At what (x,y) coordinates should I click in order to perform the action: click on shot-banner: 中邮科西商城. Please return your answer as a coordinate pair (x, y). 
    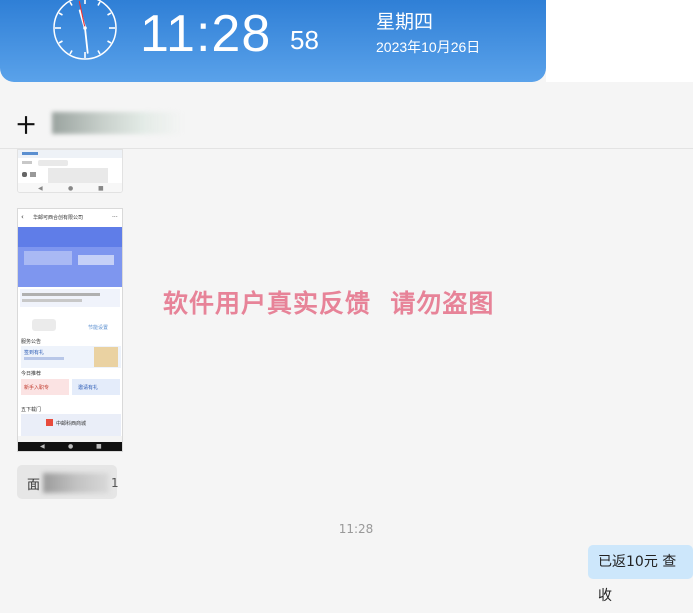
    Looking at the image, I should click on (71, 423).